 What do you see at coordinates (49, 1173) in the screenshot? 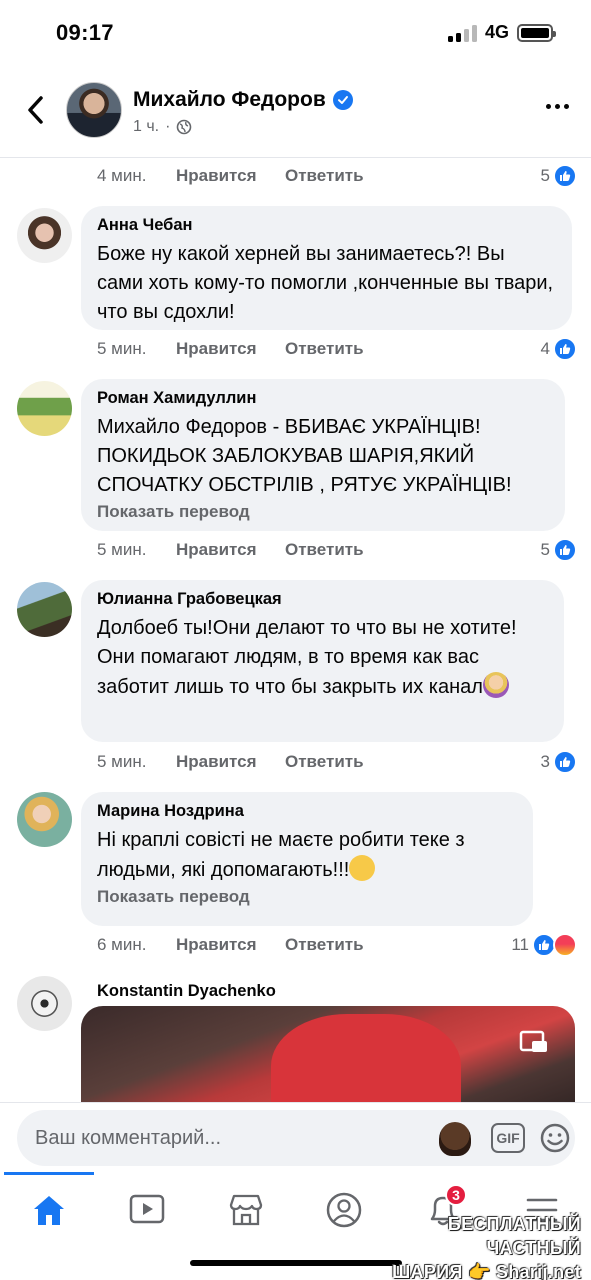
I see `active-tab-indicator` at bounding box center [49, 1173].